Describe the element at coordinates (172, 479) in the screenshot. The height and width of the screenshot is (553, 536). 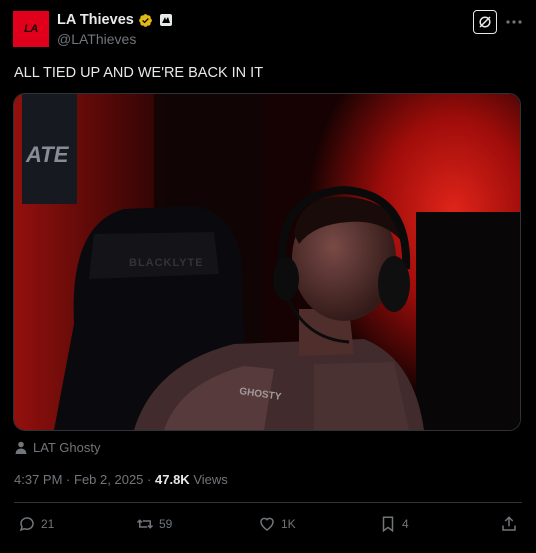
I see `views-count: 47.8K` at that location.